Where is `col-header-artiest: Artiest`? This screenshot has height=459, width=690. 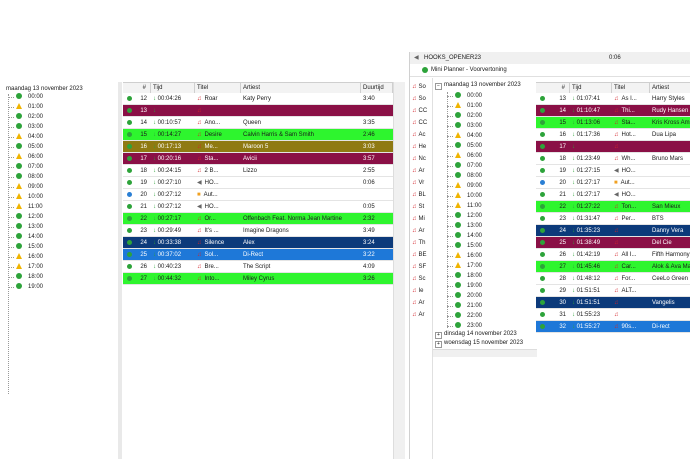
col-header-artiest: Artiest is located at coordinates (301, 88).